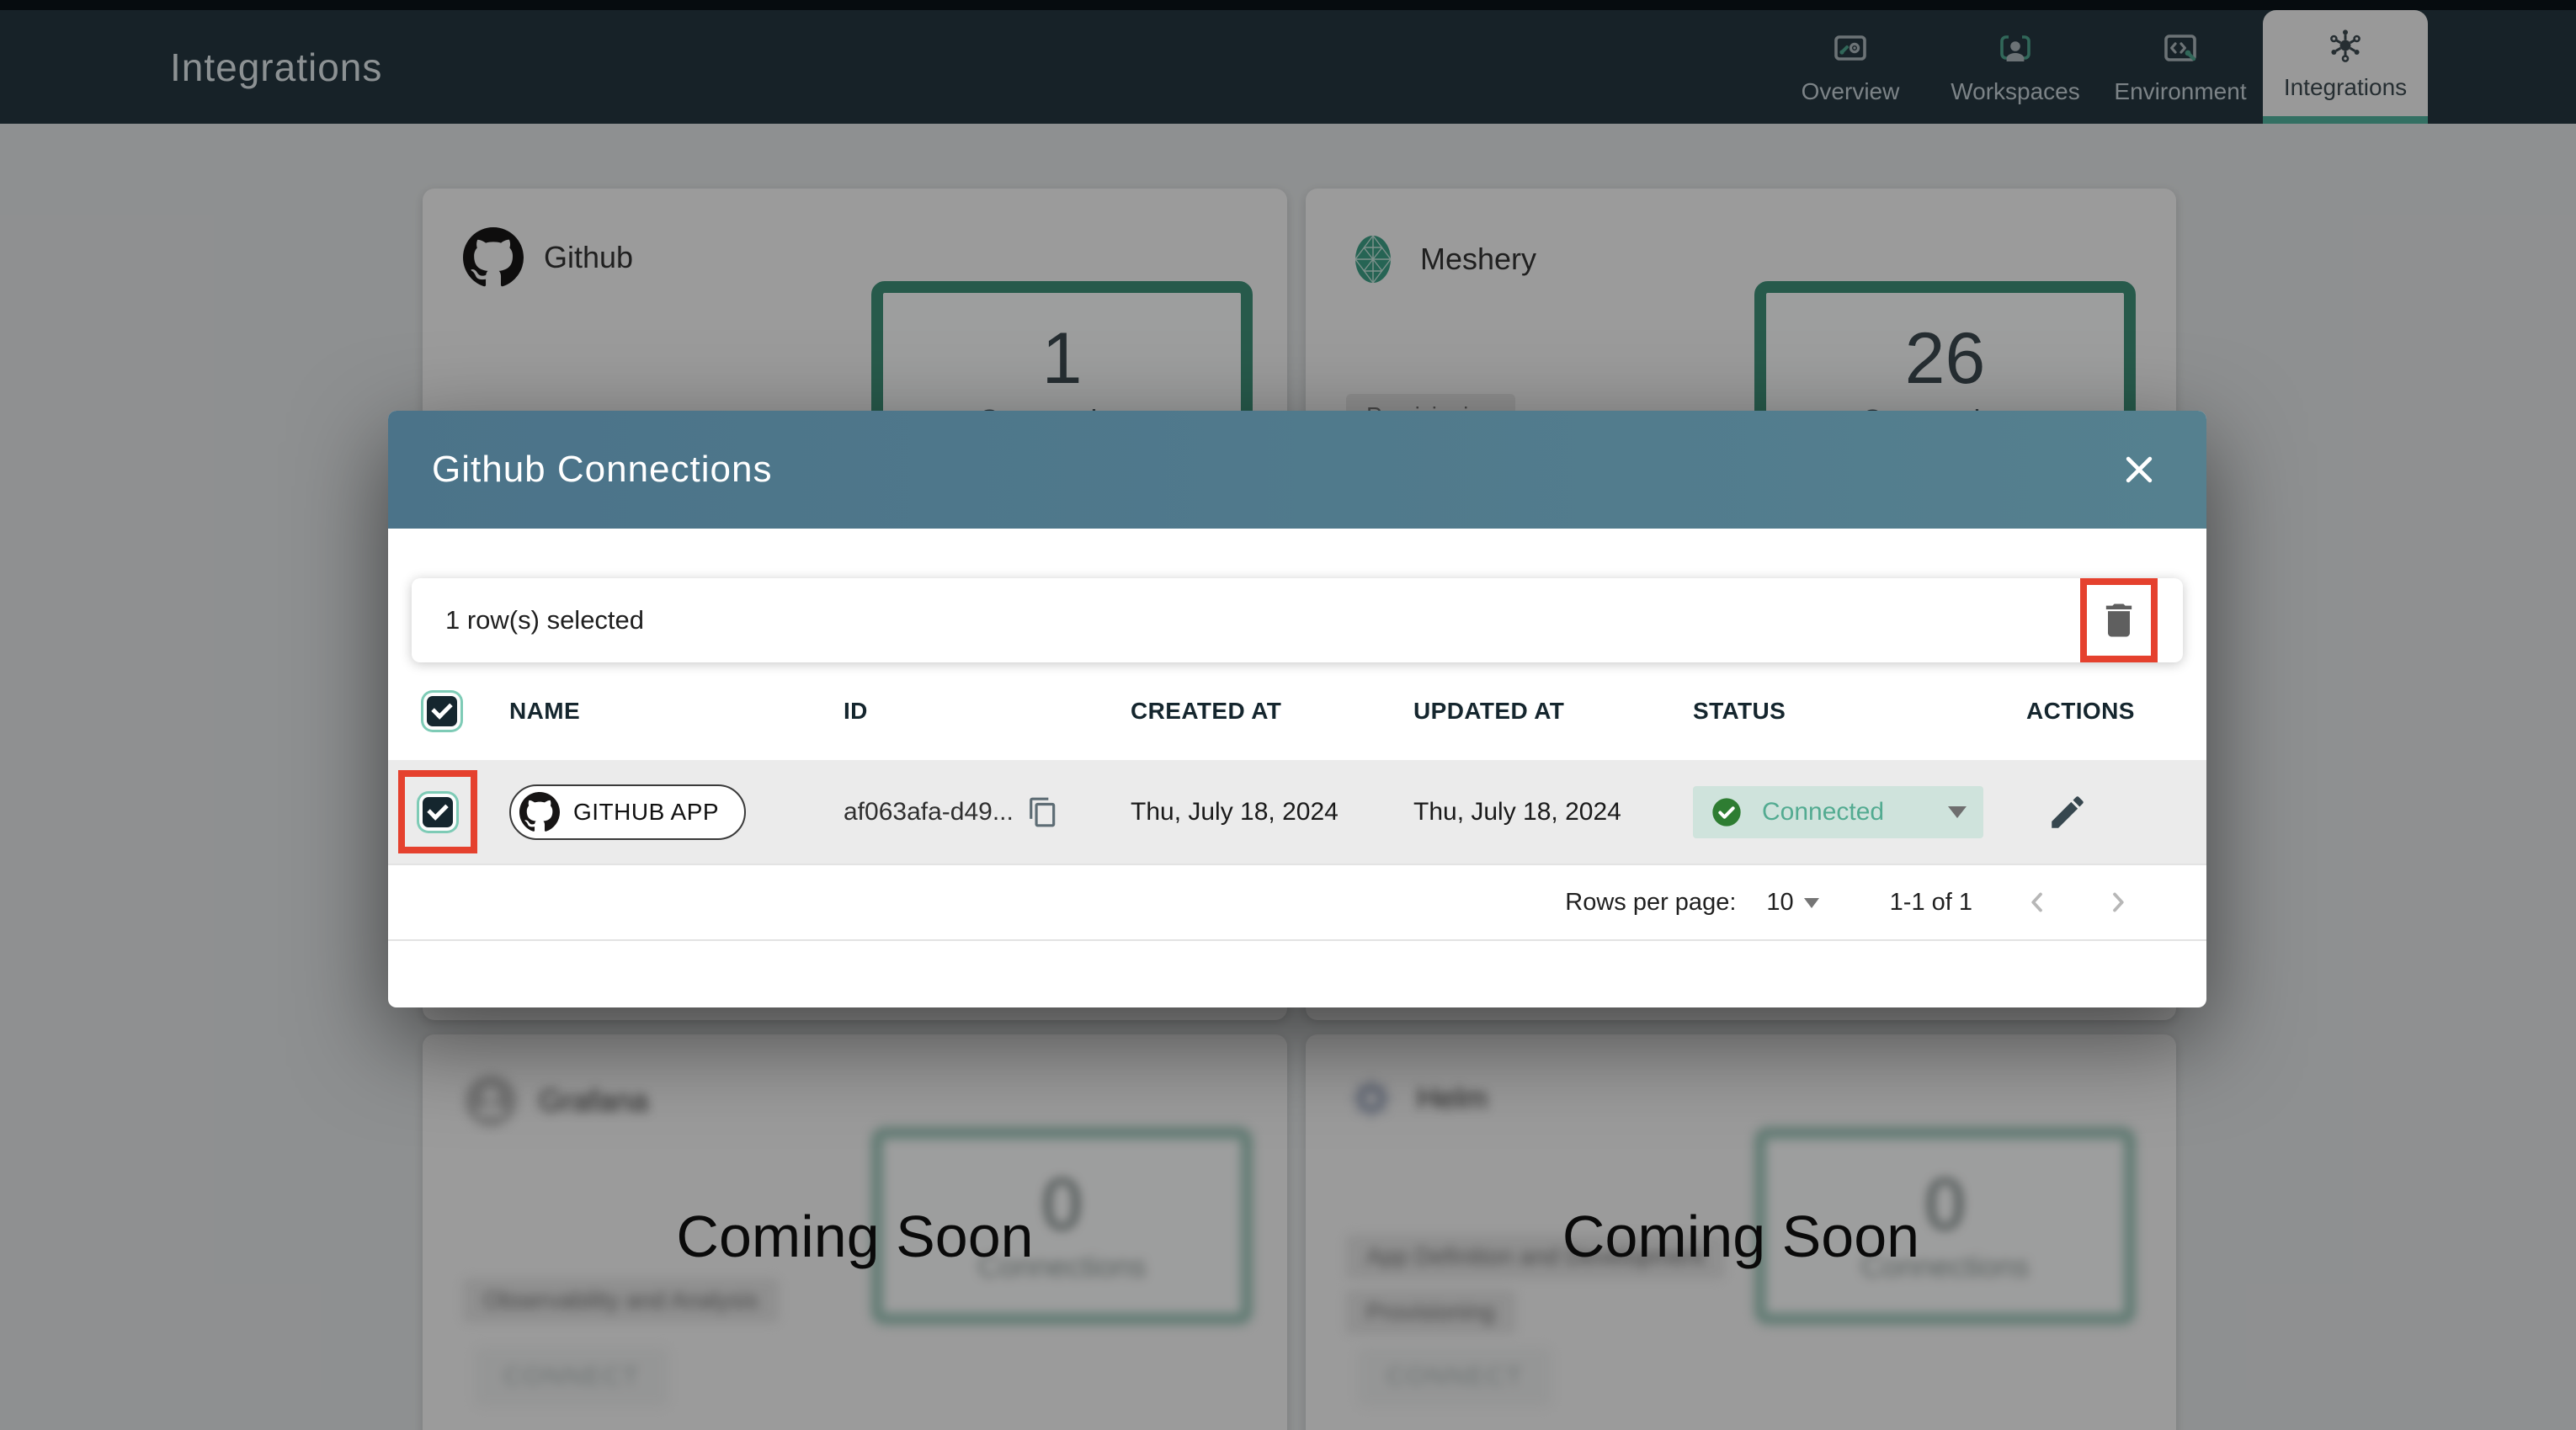 This screenshot has width=2576, height=1430. What do you see at coordinates (1793, 903) in the screenshot?
I see `rows-per-page-select: 10` at bounding box center [1793, 903].